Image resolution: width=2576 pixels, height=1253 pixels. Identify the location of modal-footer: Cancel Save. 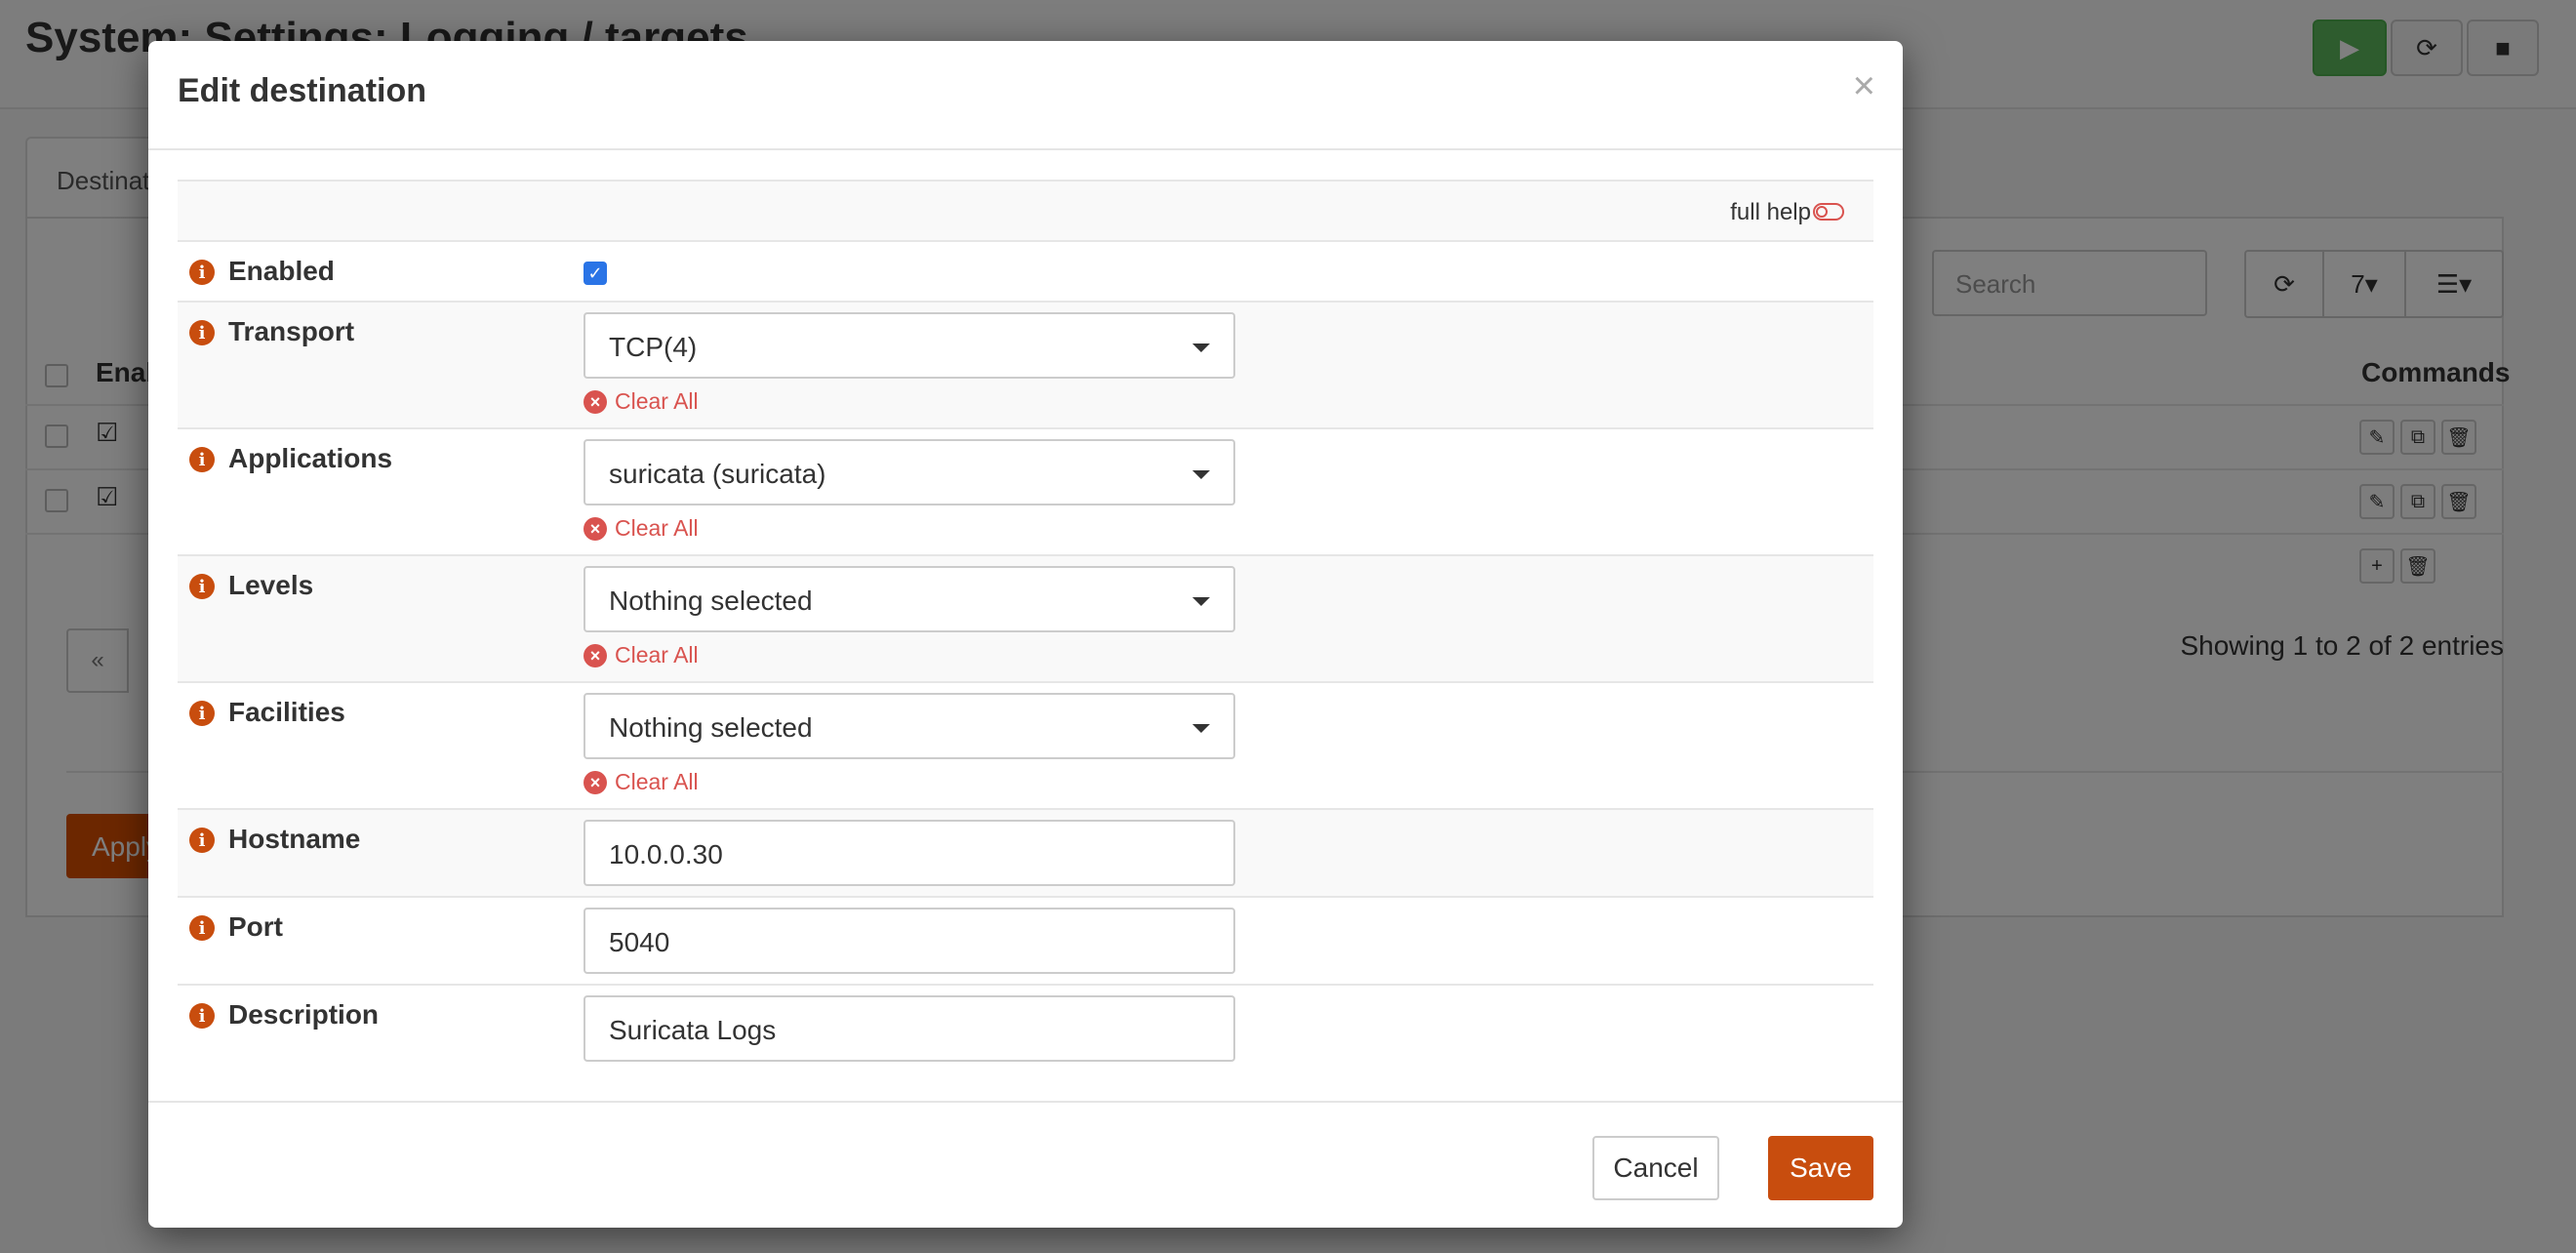
(1025, 1164).